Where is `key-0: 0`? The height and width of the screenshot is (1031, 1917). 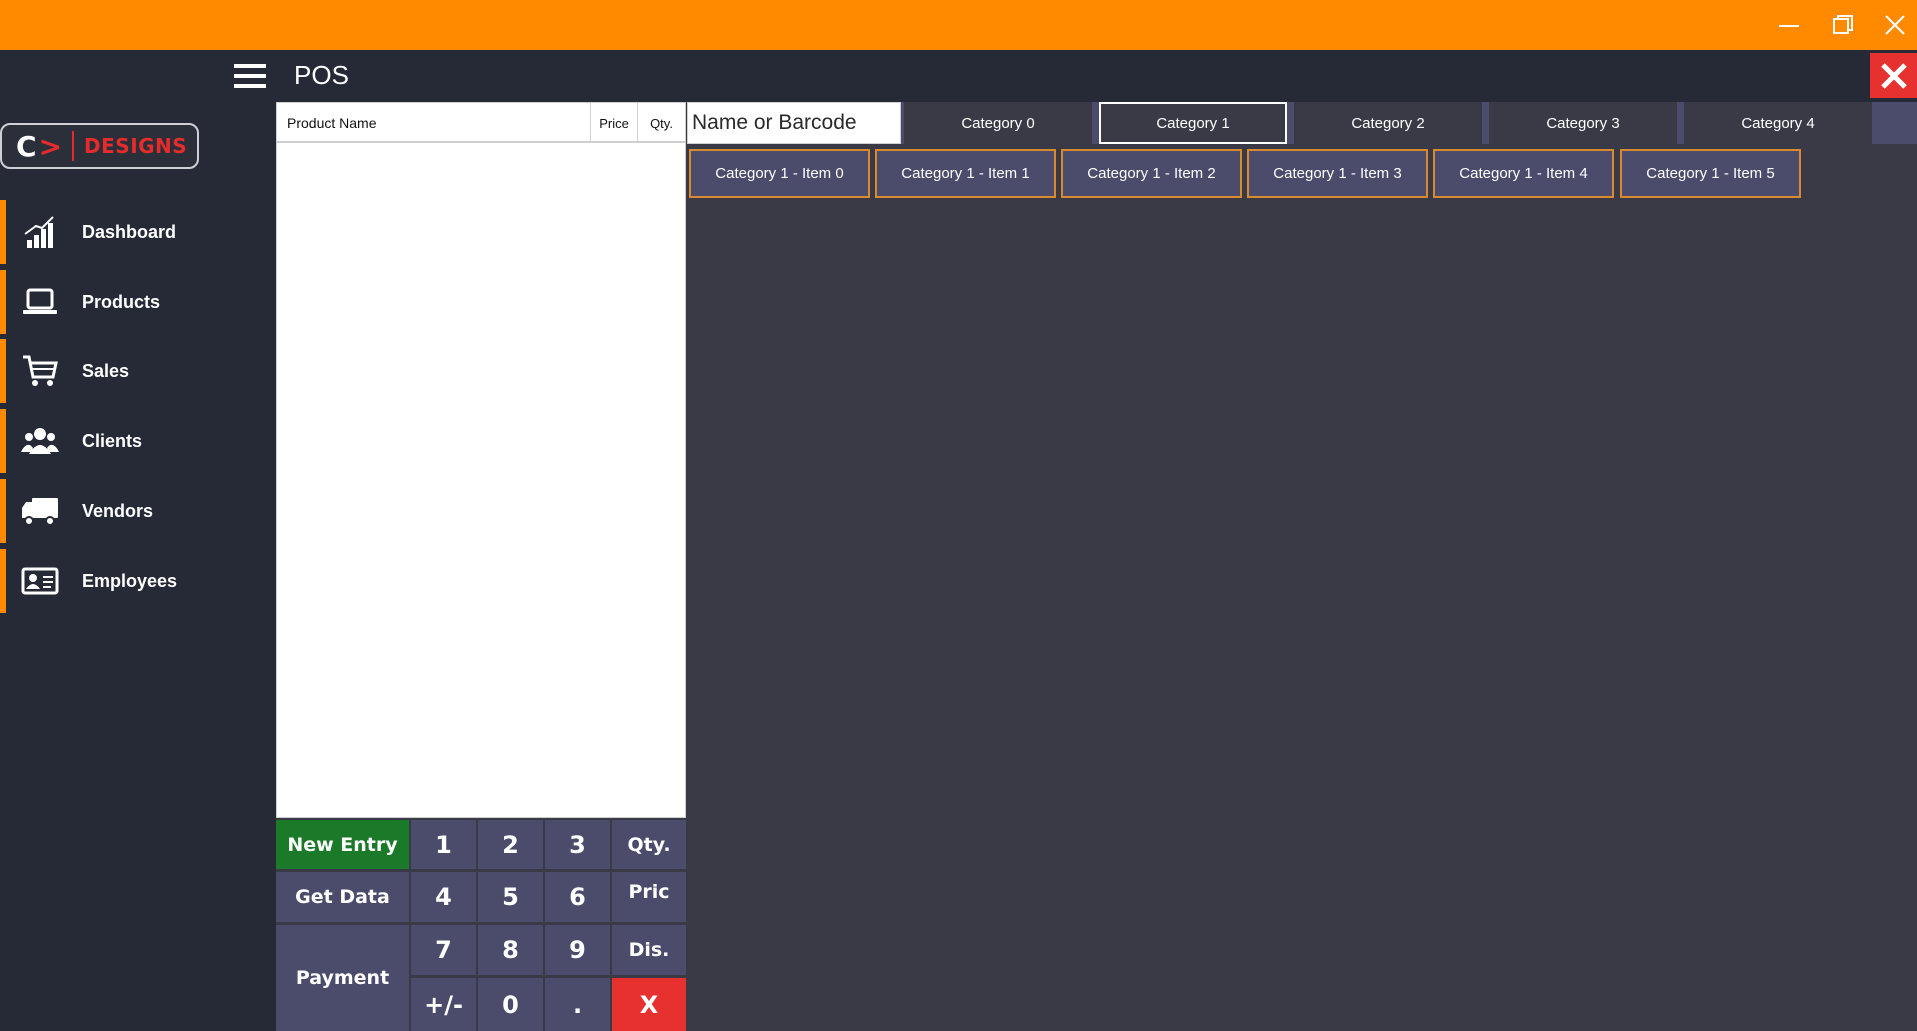
key-0: 0 is located at coordinates (510, 1004).